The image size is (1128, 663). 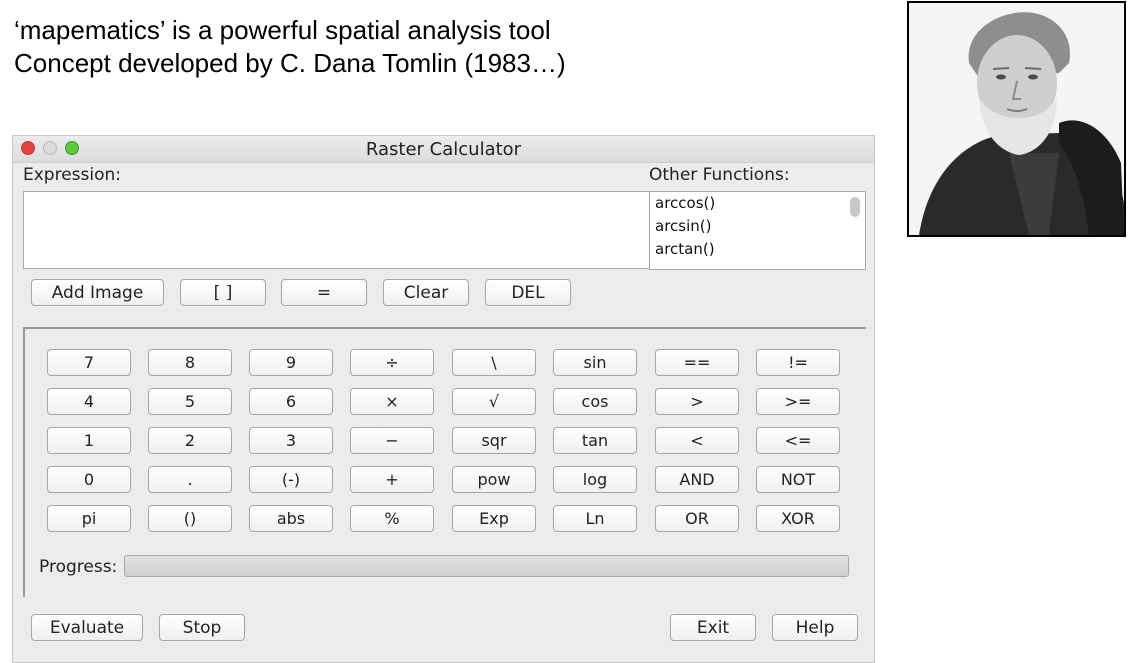 What do you see at coordinates (89, 479) in the screenshot?
I see `key-0: 0` at bounding box center [89, 479].